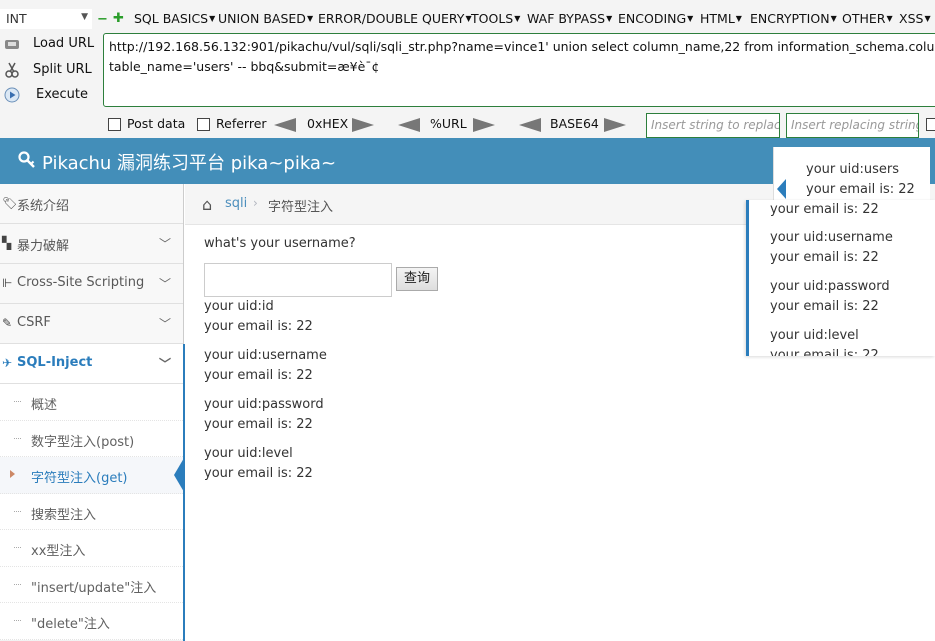 The image size is (935, 641). I want to click on plane-icon: ✈, so click(9, 363).